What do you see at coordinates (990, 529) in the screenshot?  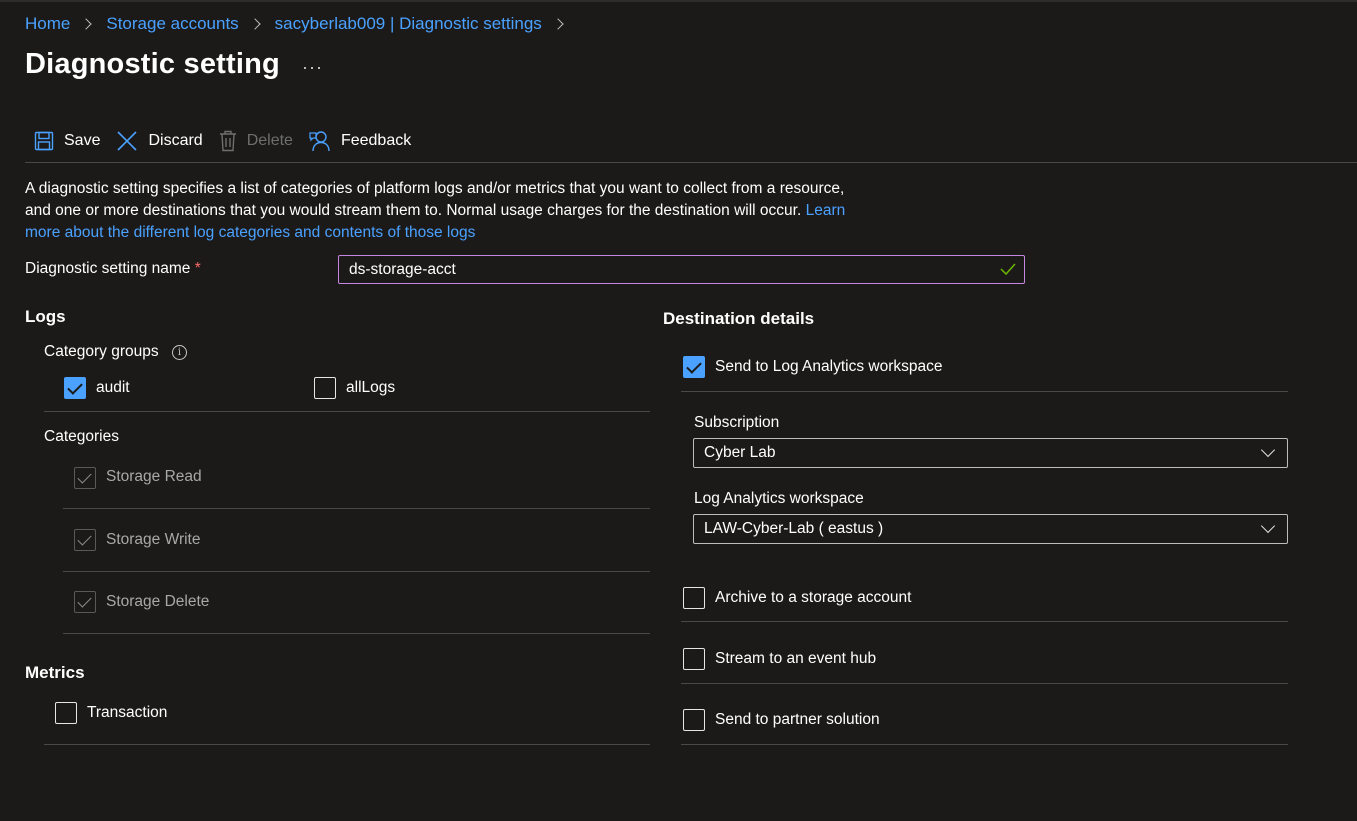 I see `workspace-dropdown: LAW-Cyber-Lab ( eastus )` at bounding box center [990, 529].